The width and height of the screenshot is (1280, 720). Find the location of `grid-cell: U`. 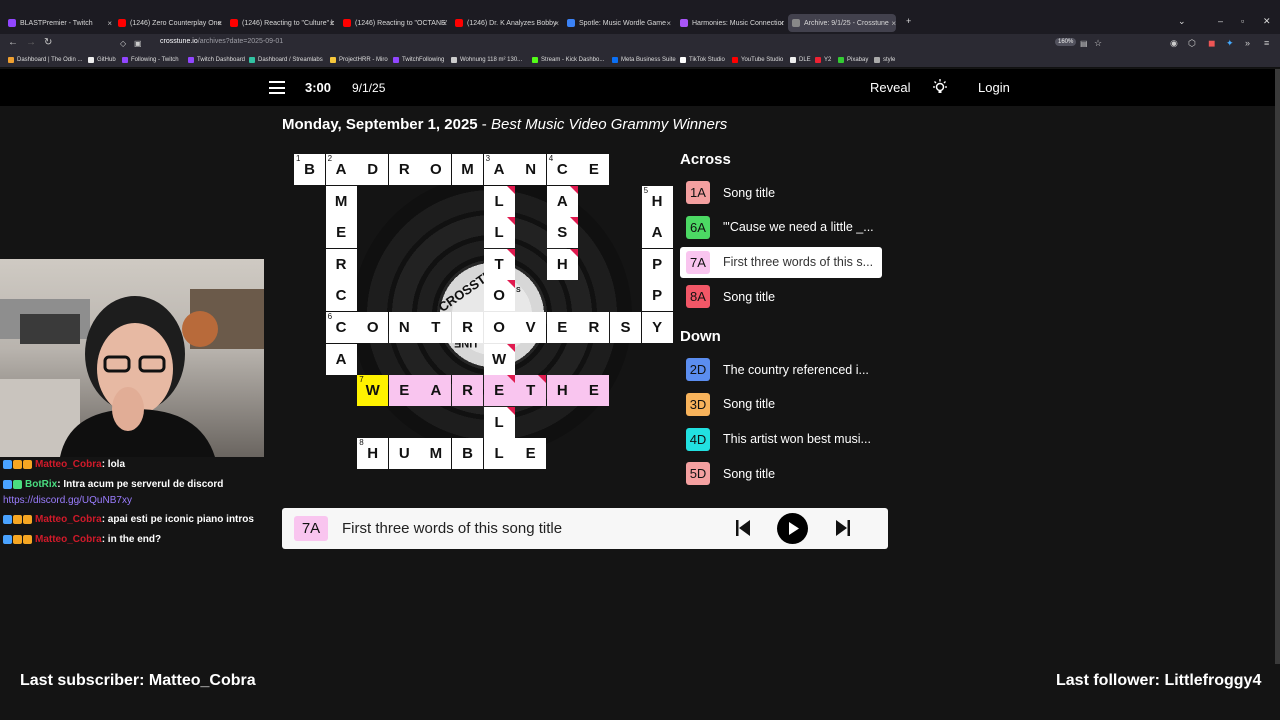

grid-cell: U is located at coordinates (404, 454).